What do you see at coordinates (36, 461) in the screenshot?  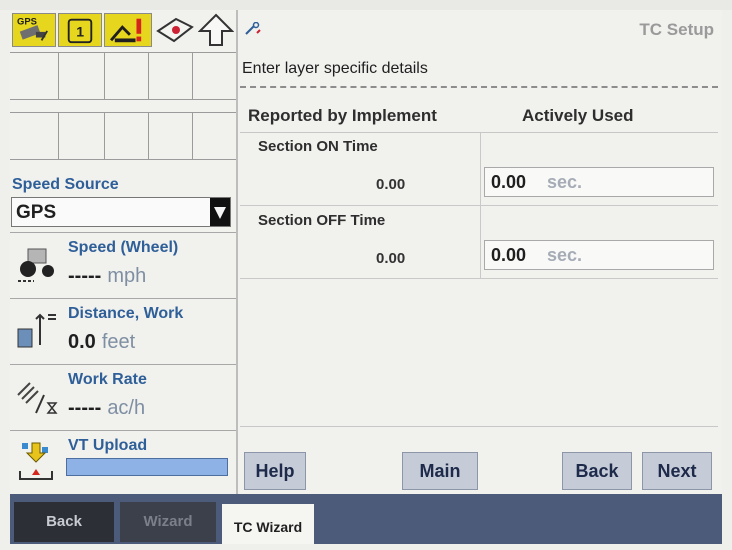 I see `vt-upload-icon` at bounding box center [36, 461].